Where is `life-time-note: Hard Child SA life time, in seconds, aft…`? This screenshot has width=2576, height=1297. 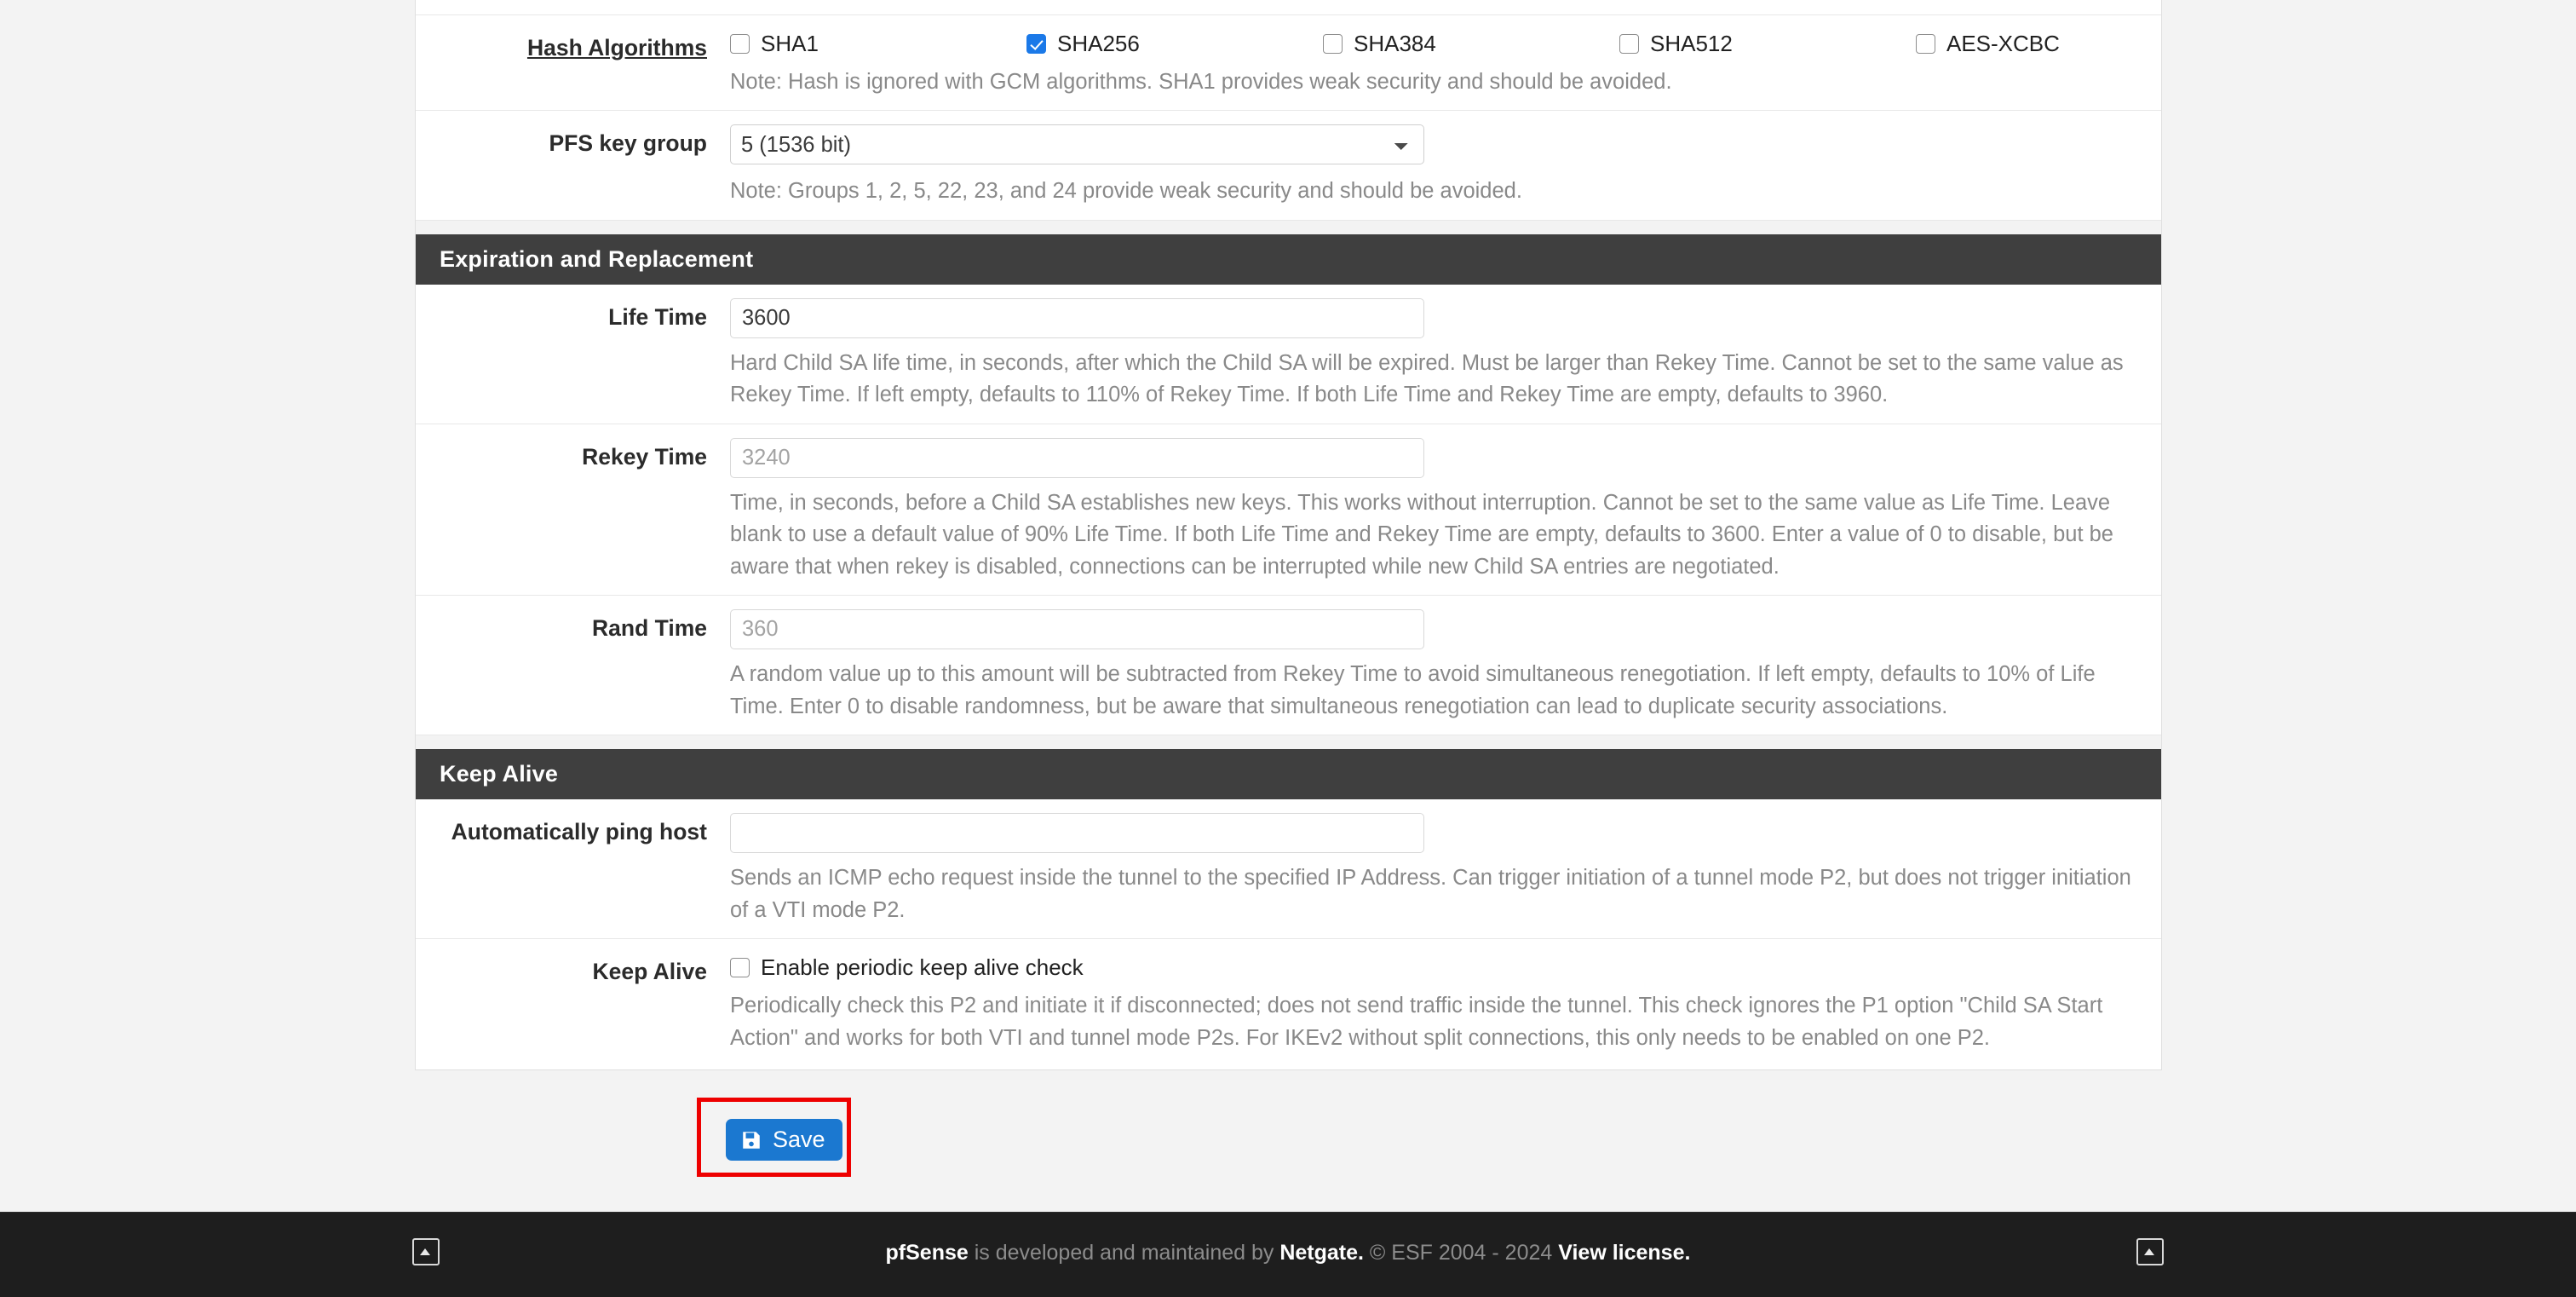
life-time-note: Hard Child SA life time, in seconds, aft… is located at coordinates (1427, 378).